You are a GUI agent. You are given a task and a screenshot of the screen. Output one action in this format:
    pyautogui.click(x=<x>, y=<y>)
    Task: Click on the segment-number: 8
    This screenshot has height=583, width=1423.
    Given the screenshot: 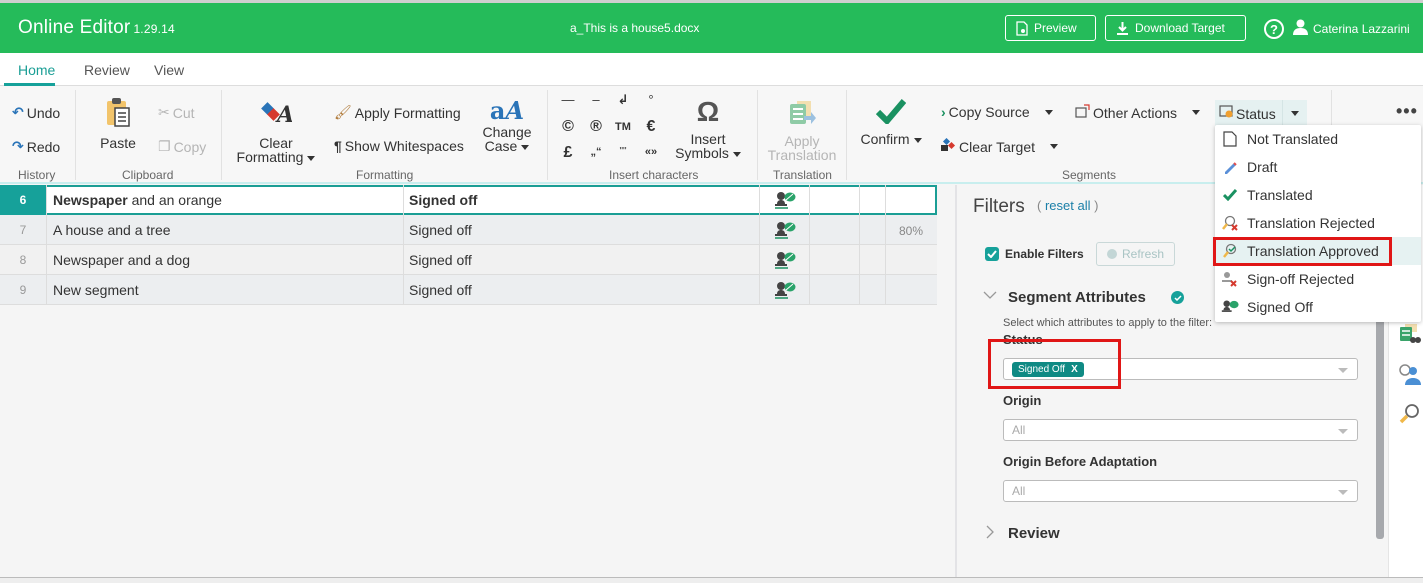 What is the action you would take?
    pyautogui.click(x=23, y=259)
    